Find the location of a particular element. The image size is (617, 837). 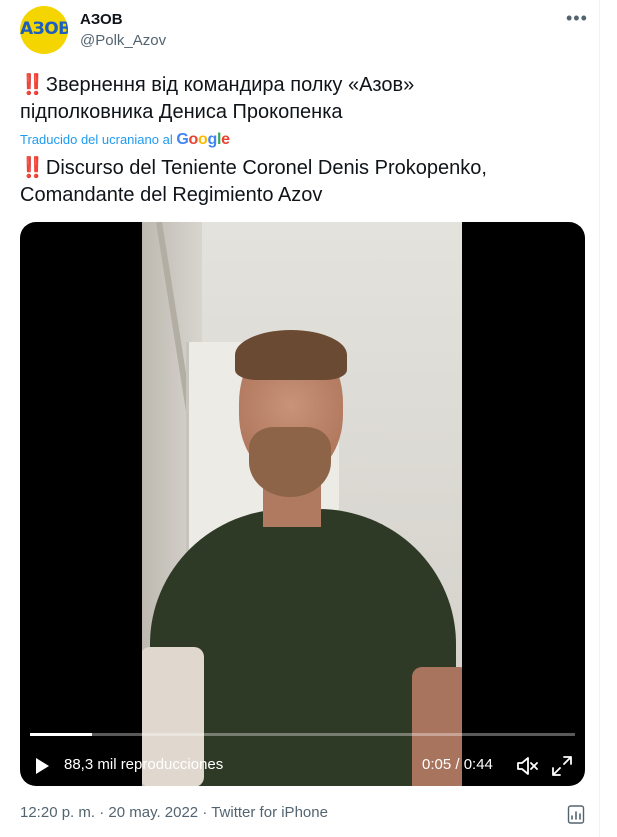

translation-attribution: Traducido del ucraniano al Google is located at coordinates (125, 140).